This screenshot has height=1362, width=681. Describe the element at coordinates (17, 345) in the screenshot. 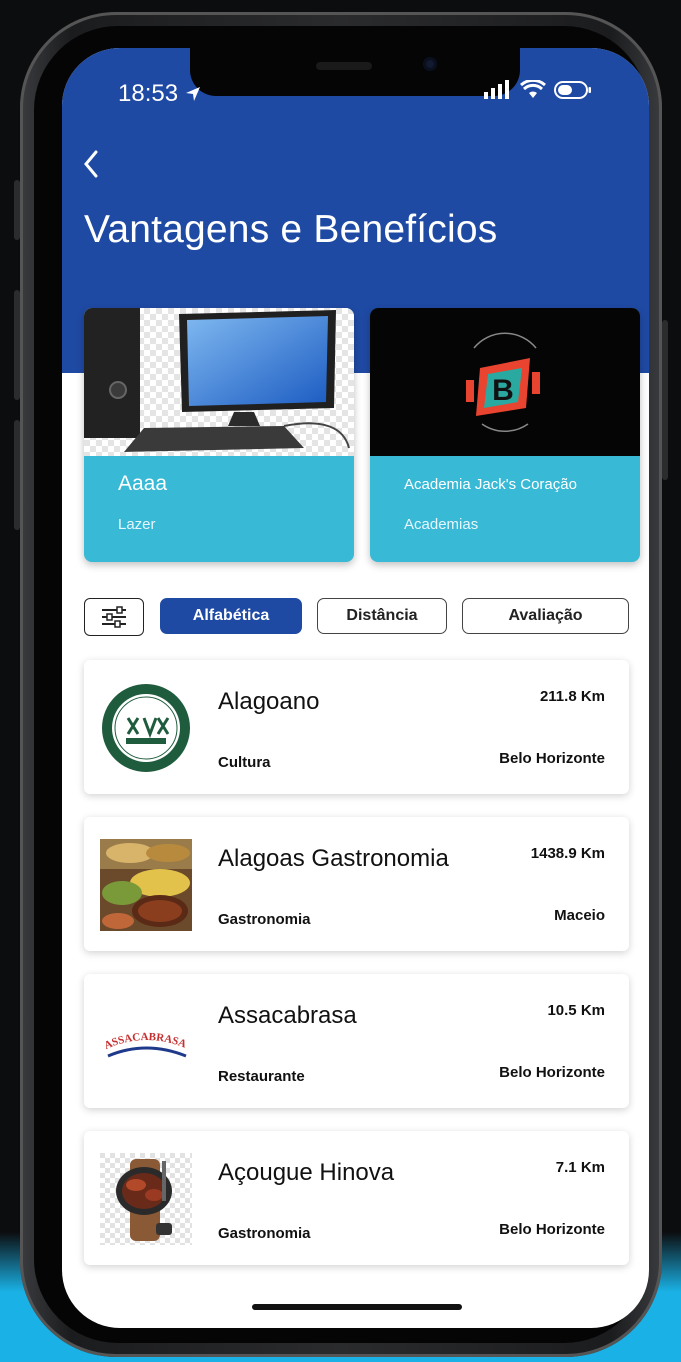

I see `volume-up-button` at that location.